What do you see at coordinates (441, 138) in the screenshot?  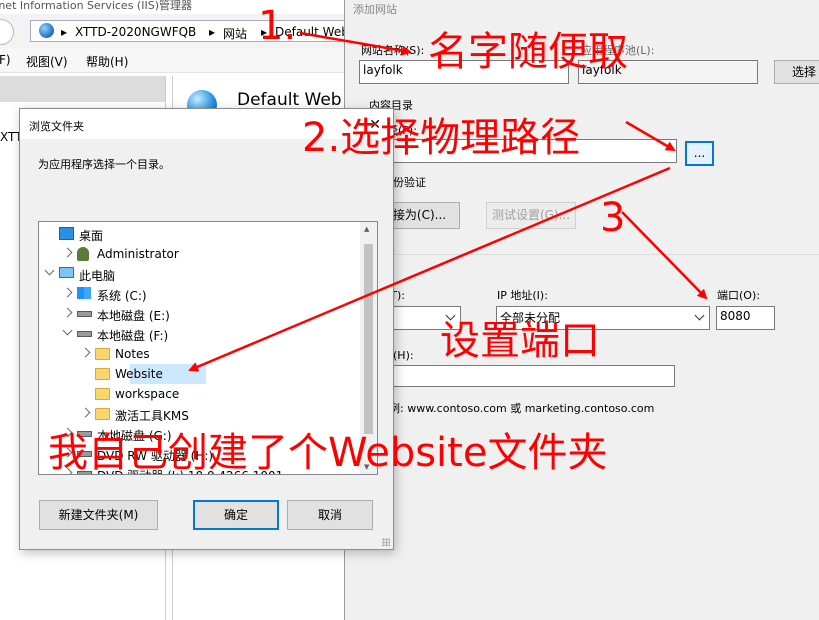 I see `annotation-step2-text: 2.选择物理路径` at bounding box center [441, 138].